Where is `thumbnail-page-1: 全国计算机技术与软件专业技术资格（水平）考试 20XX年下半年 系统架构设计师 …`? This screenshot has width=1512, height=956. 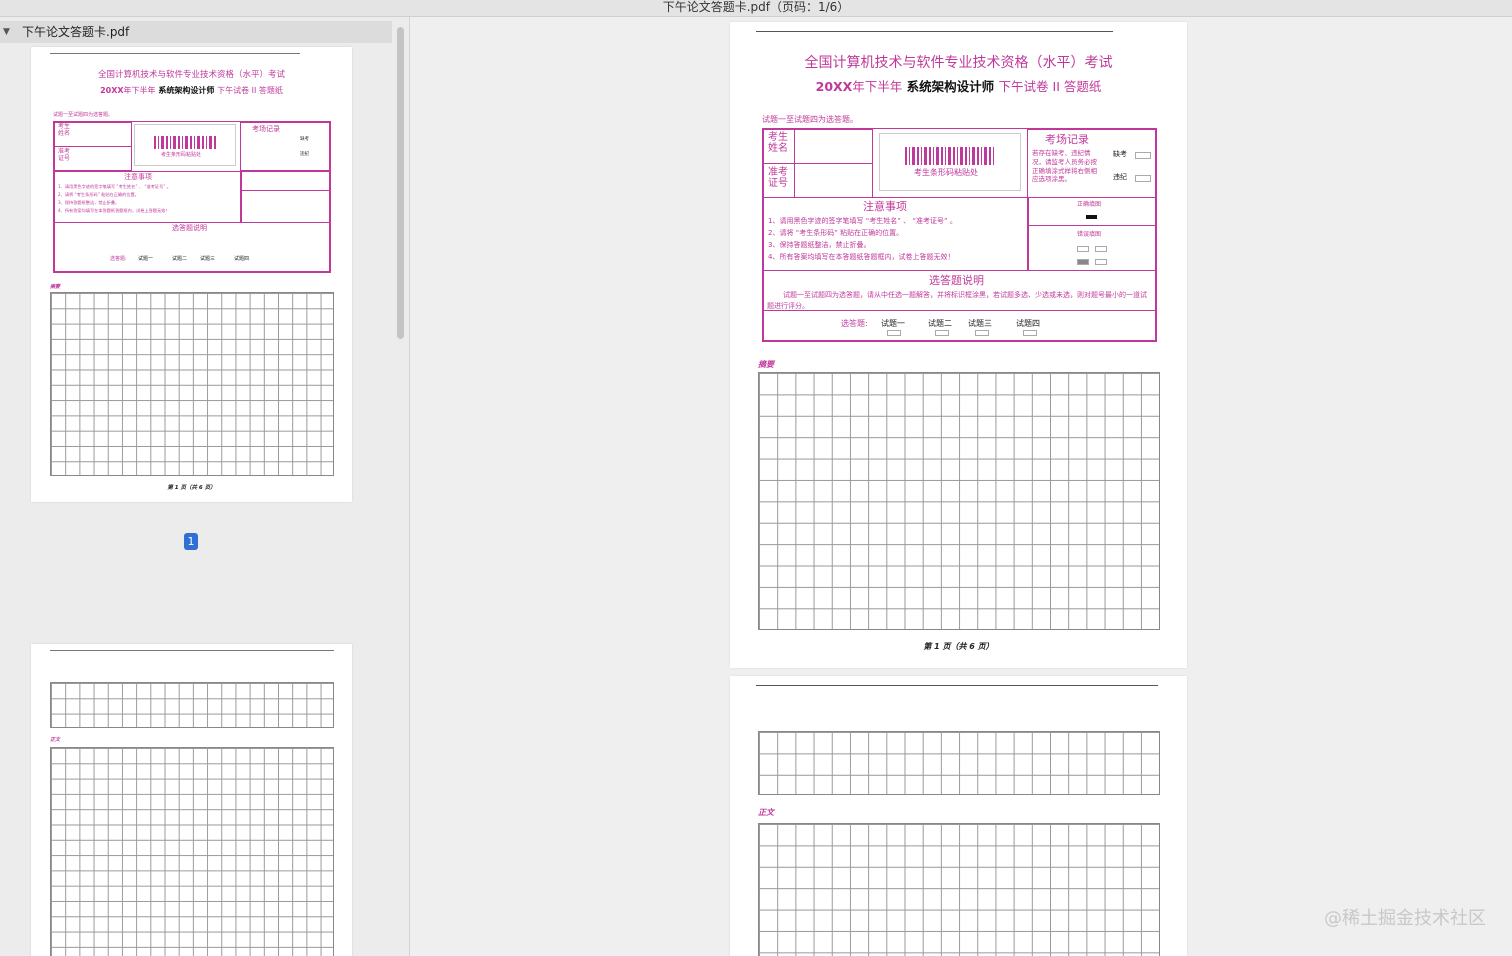 thumbnail-page-1: 全国计算机技术与软件专业技术资格（水平）考试 20XX年下半年 系统架构设计师 … is located at coordinates (191, 274).